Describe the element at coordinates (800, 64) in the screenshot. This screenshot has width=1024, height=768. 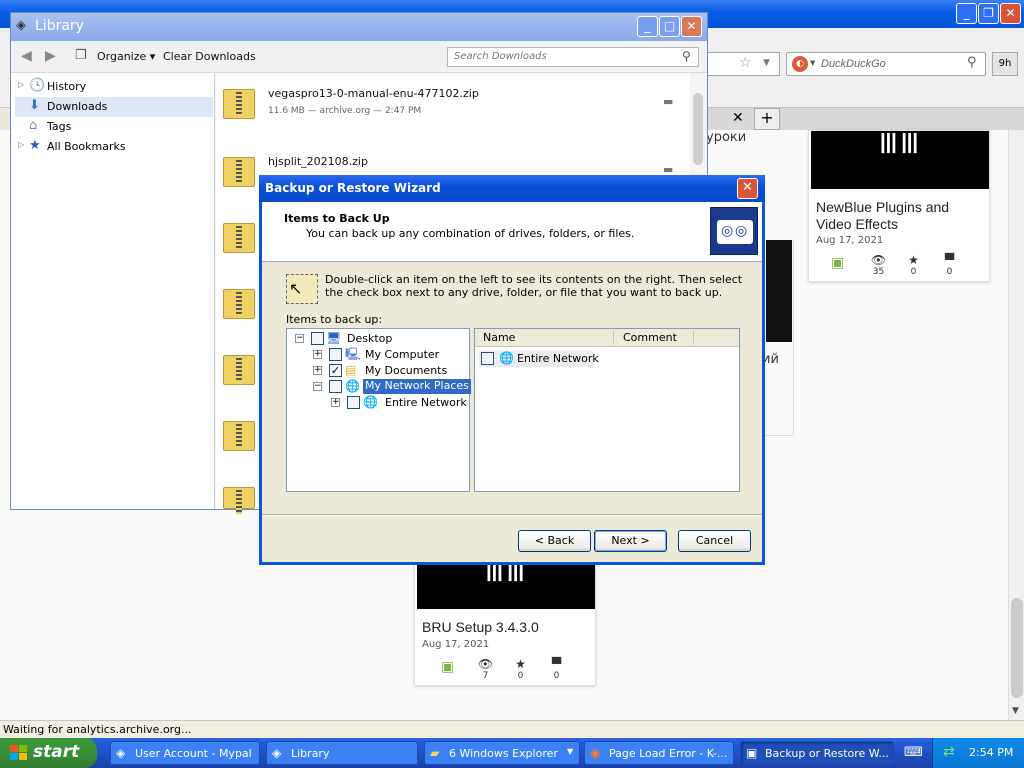
I see `duckduckgo-icon: ◐` at that location.